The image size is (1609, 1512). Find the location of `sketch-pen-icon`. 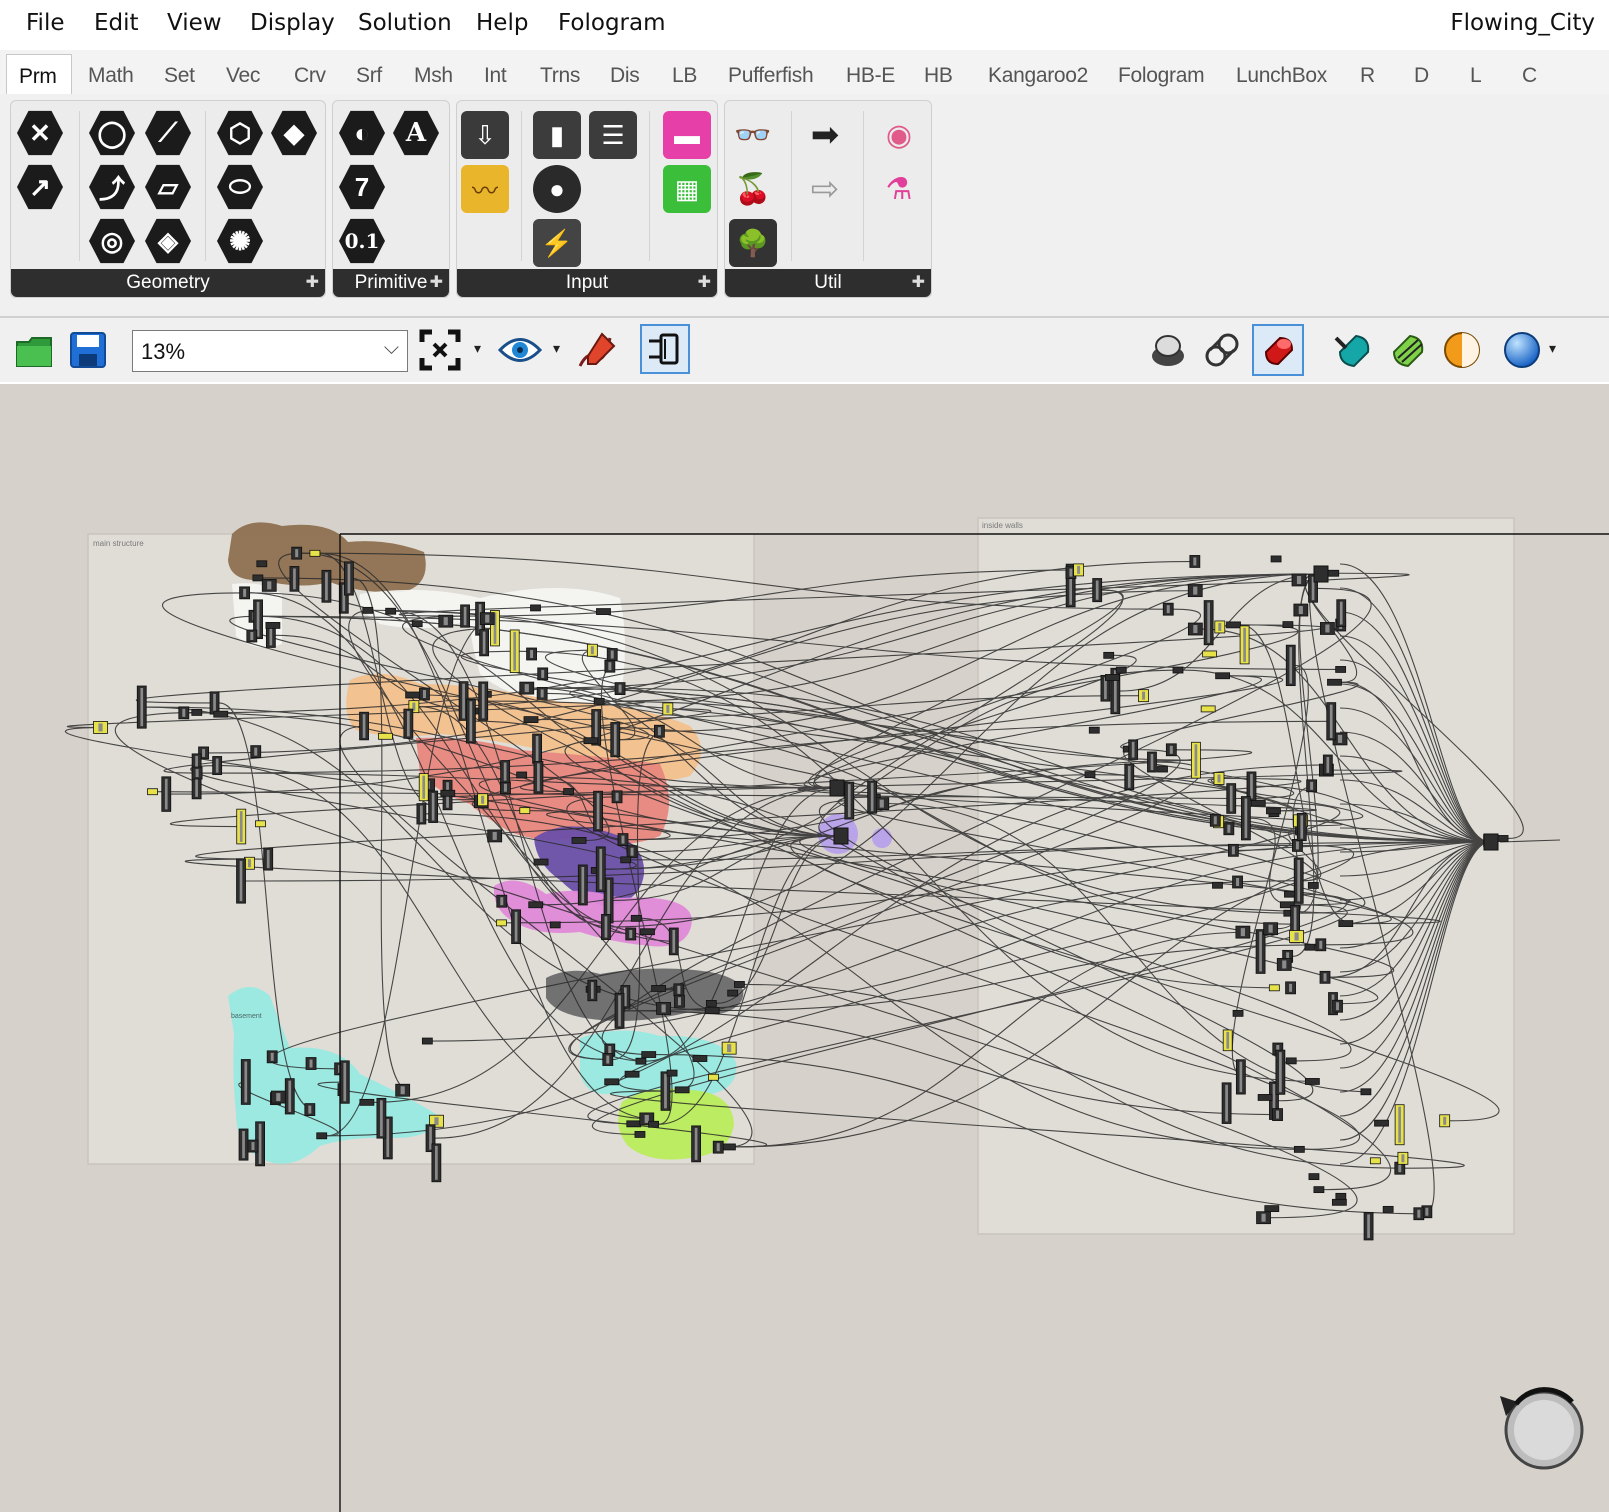

sketch-pen-icon is located at coordinates (596, 350).